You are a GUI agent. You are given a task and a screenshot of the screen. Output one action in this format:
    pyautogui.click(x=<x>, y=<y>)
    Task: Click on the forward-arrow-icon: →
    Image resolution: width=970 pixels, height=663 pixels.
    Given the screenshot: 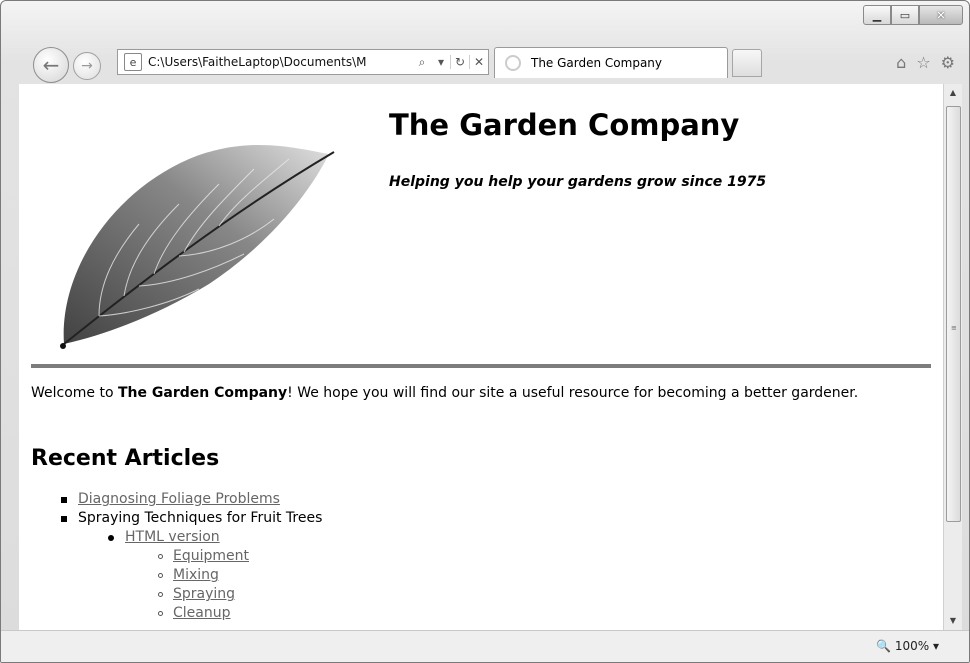 What is the action you would take?
    pyautogui.click(x=87, y=66)
    